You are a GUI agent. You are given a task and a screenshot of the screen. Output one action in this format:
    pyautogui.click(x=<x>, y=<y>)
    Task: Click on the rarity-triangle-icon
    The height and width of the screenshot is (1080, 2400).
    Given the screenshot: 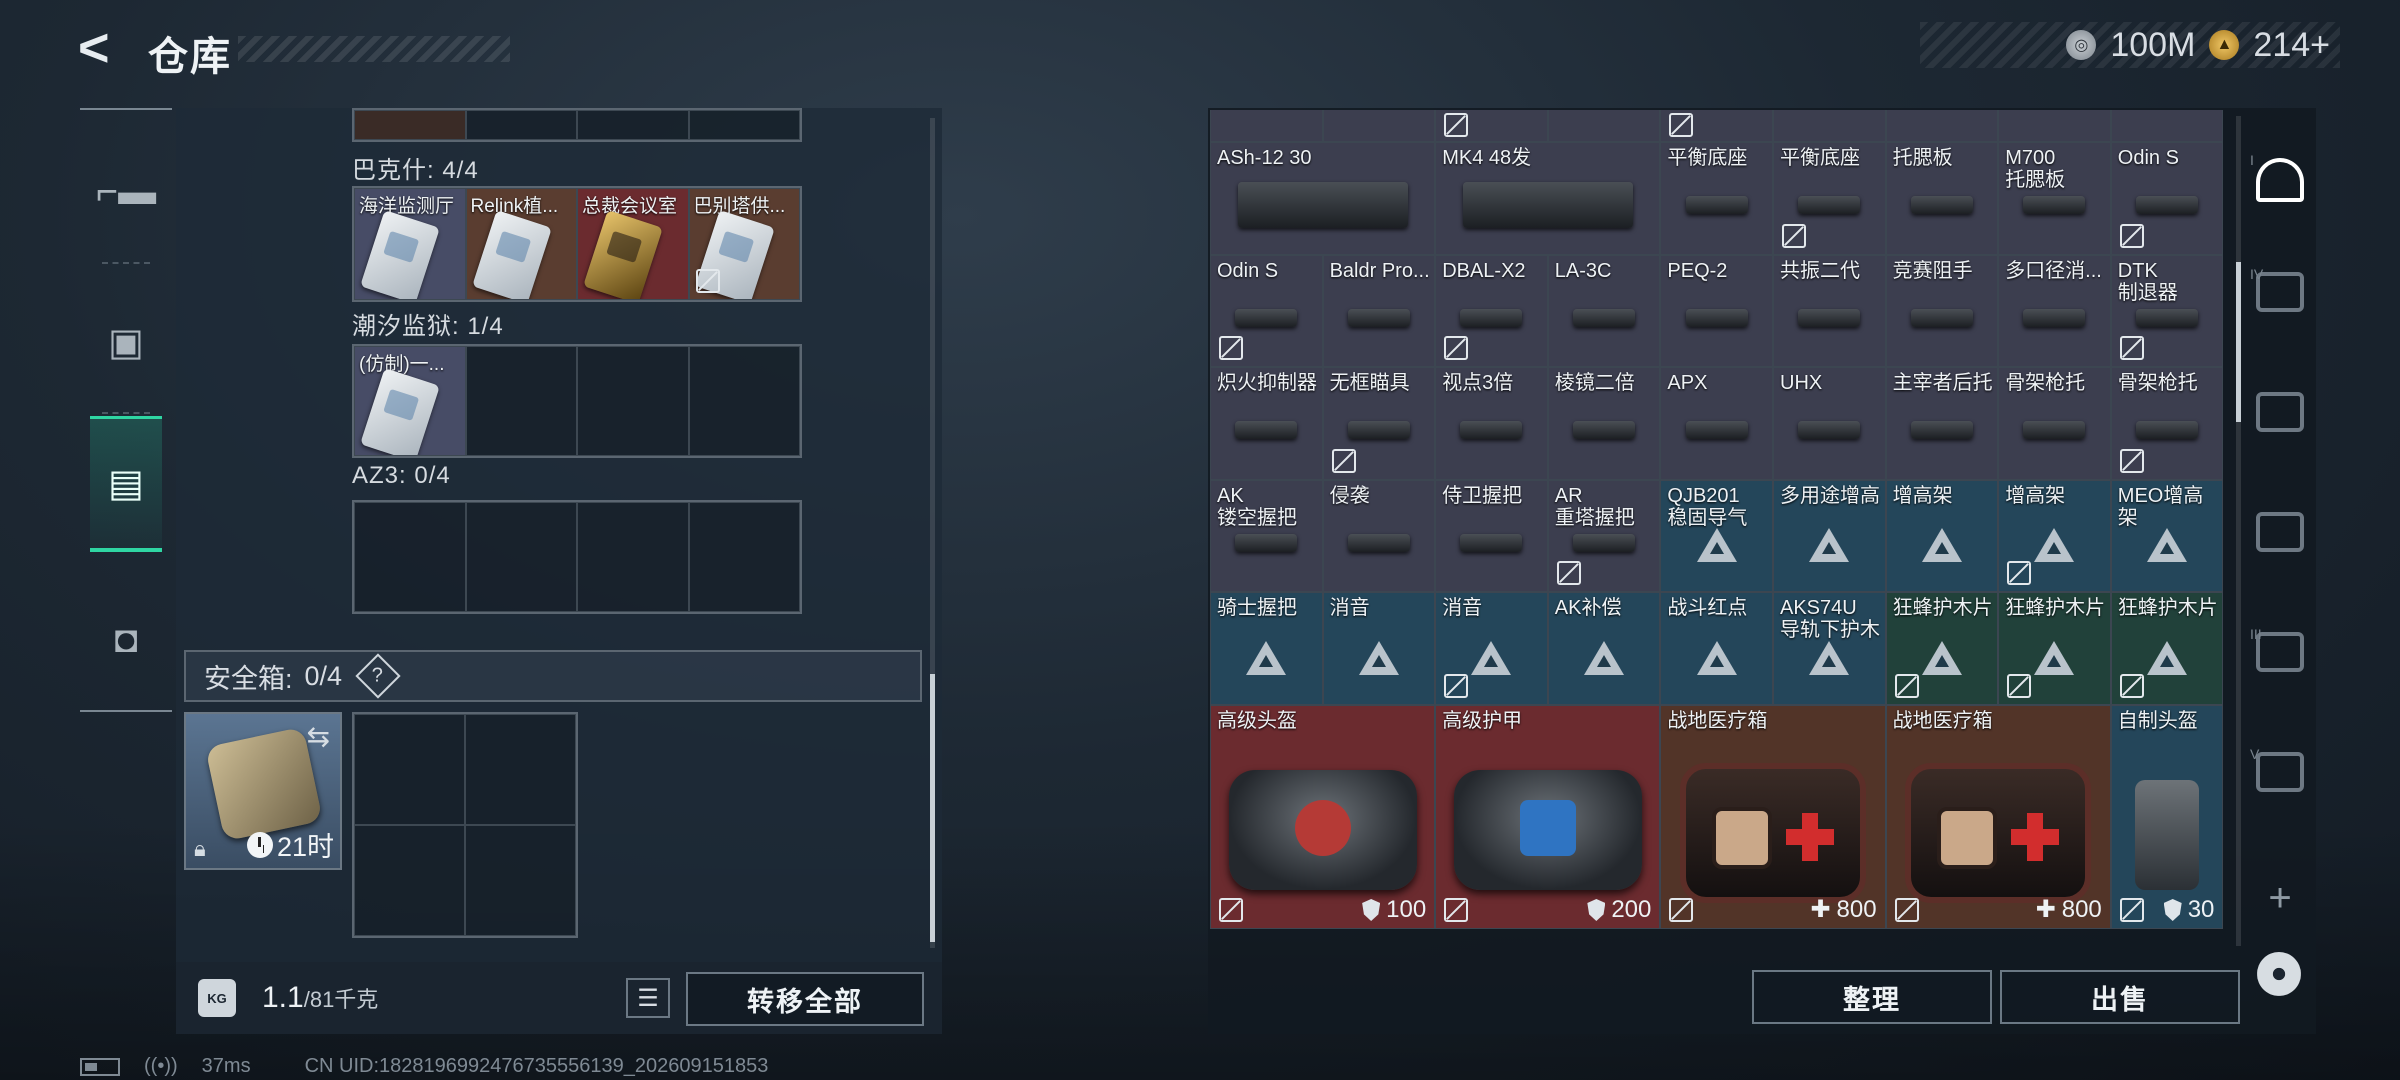 What is the action you would take?
    pyautogui.click(x=1266, y=657)
    